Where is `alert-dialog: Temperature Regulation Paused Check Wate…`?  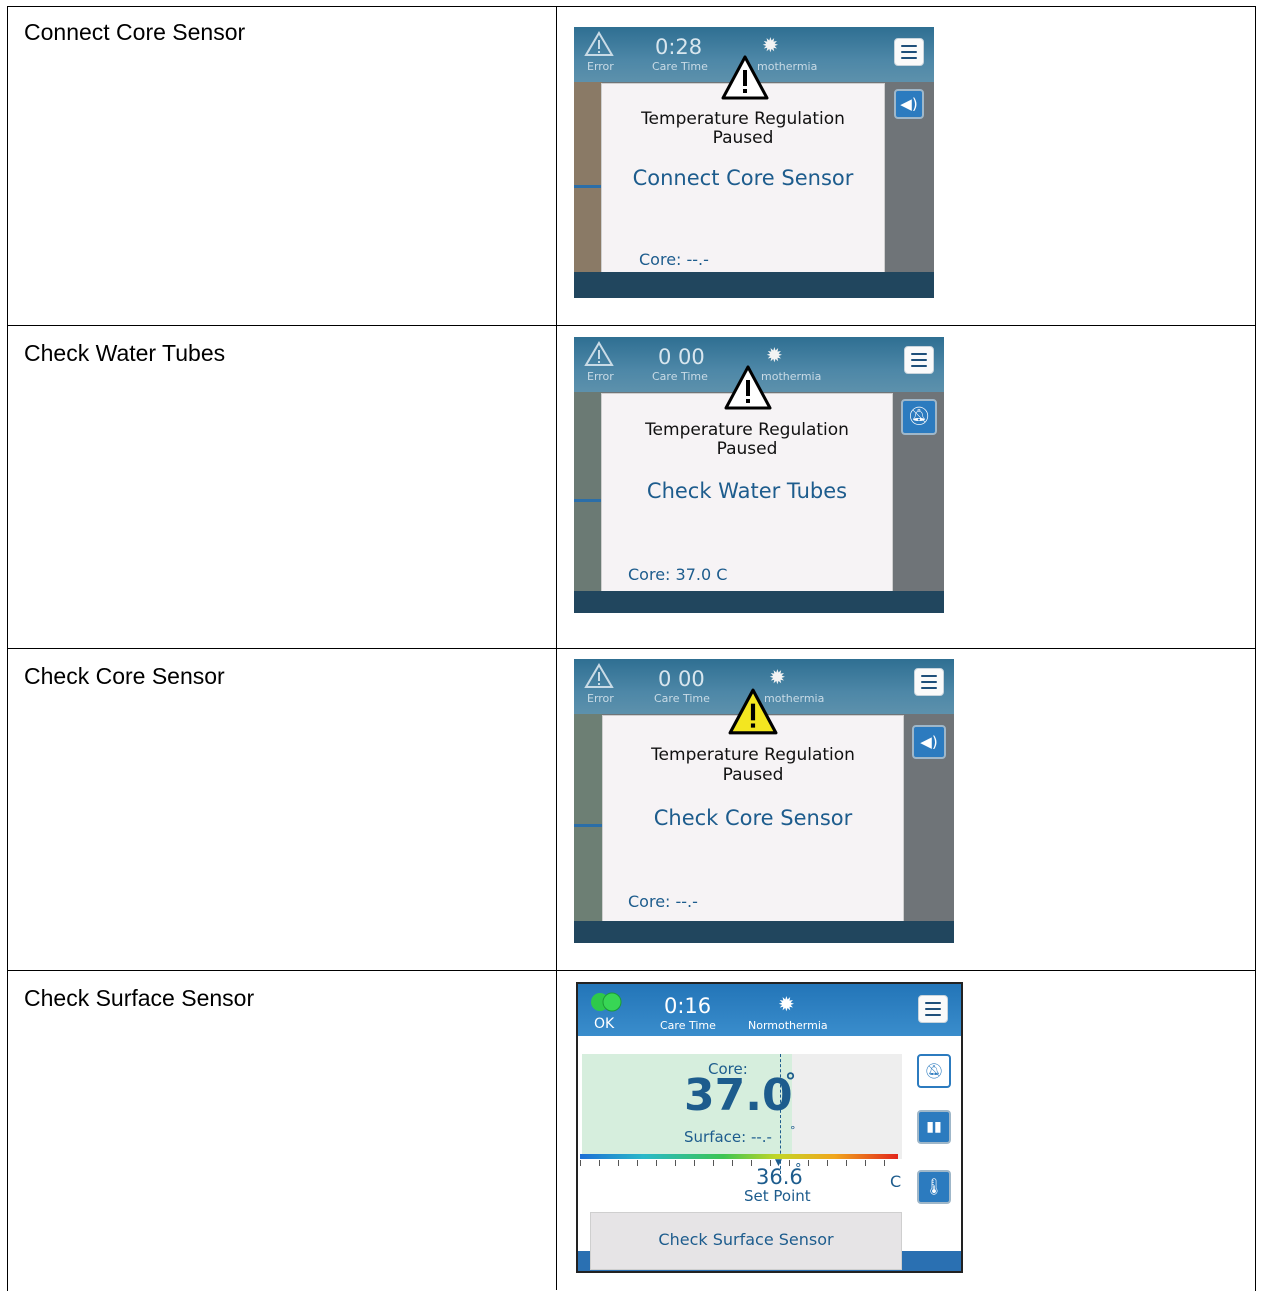
alert-dialog: Temperature Regulation Paused Check Wate… is located at coordinates (747, 492).